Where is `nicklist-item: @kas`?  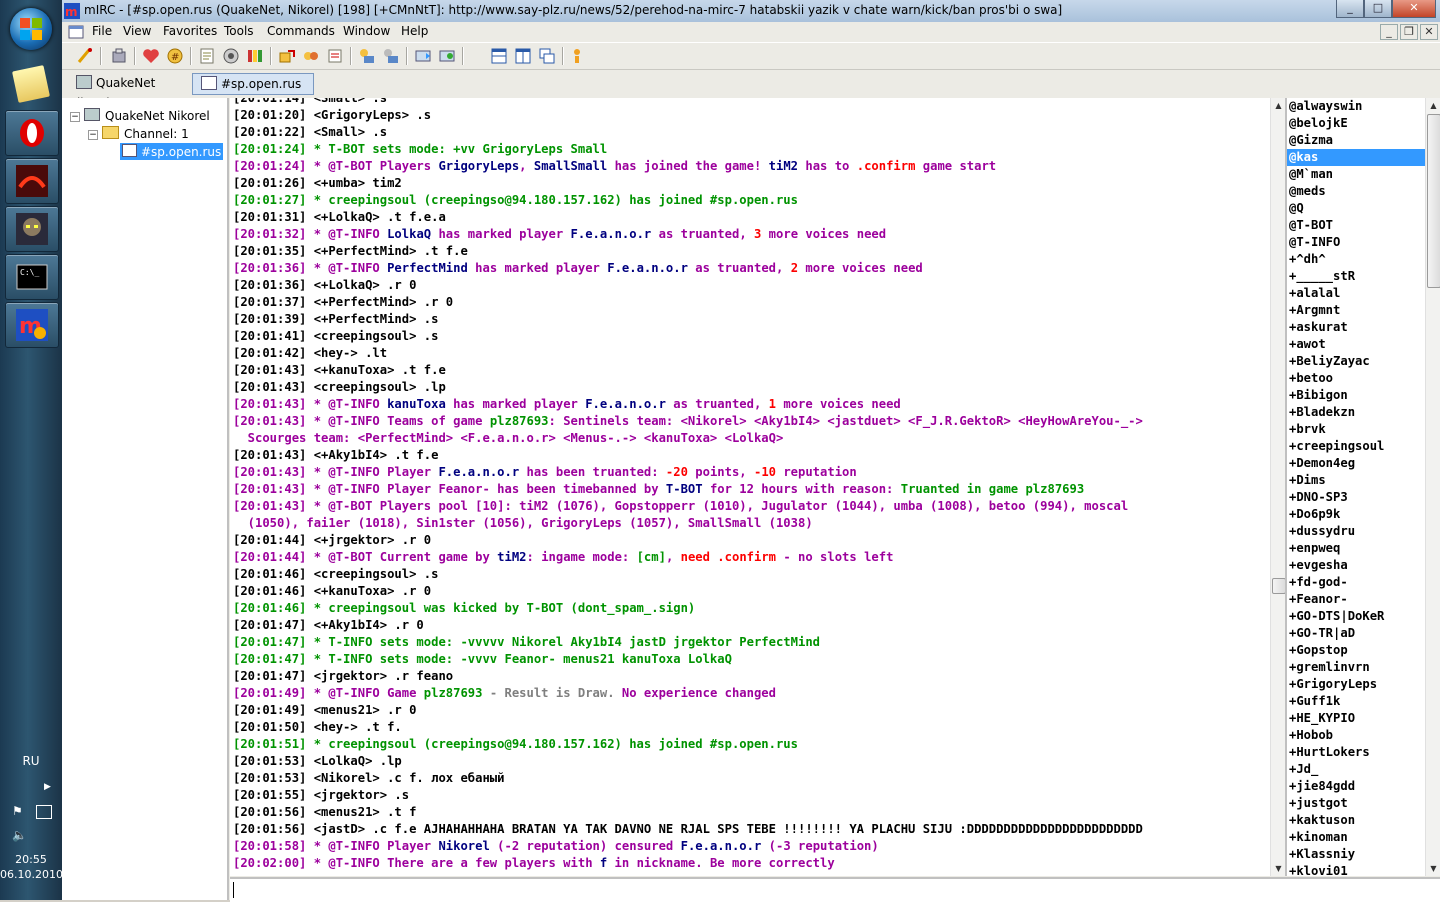
nicklist-item: @kas is located at coordinates (1356, 157).